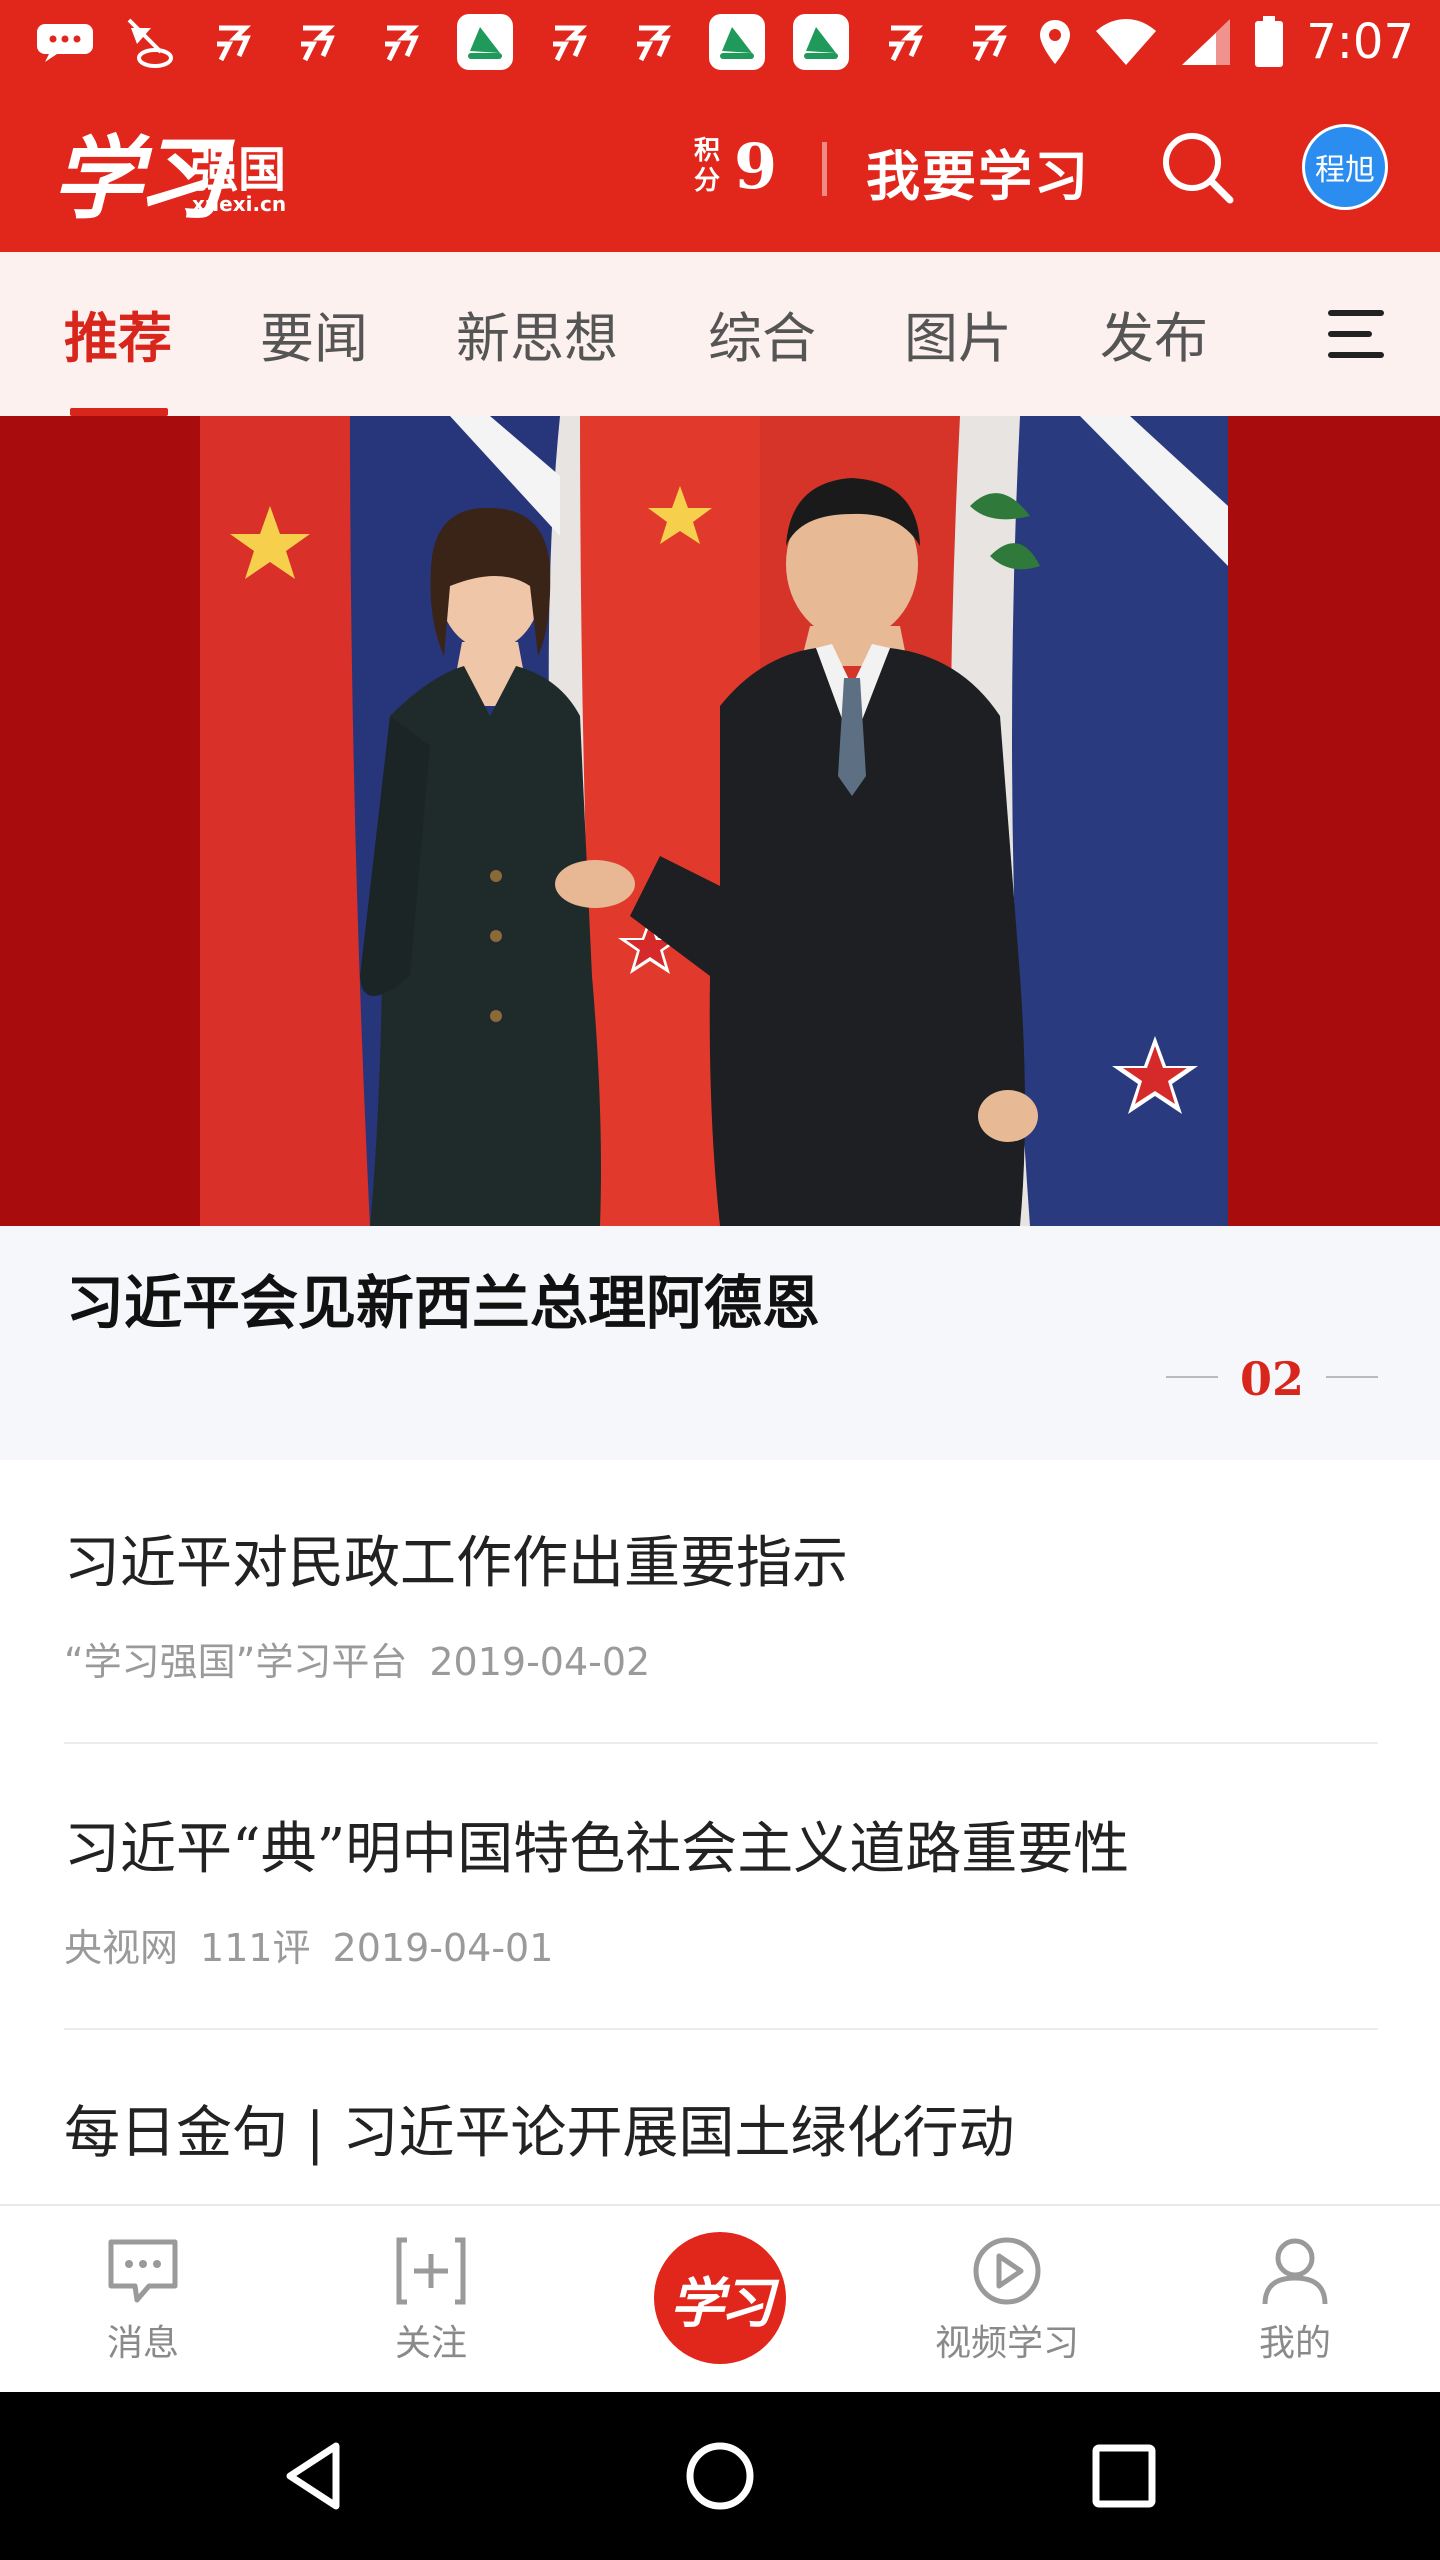 This screenshot has height=2560, width=1440. What do you see at coordinates (236, 1662) in the screenshot?
I see `news-source: “学习强国”学习平台` at bounding box center [236, 1662].